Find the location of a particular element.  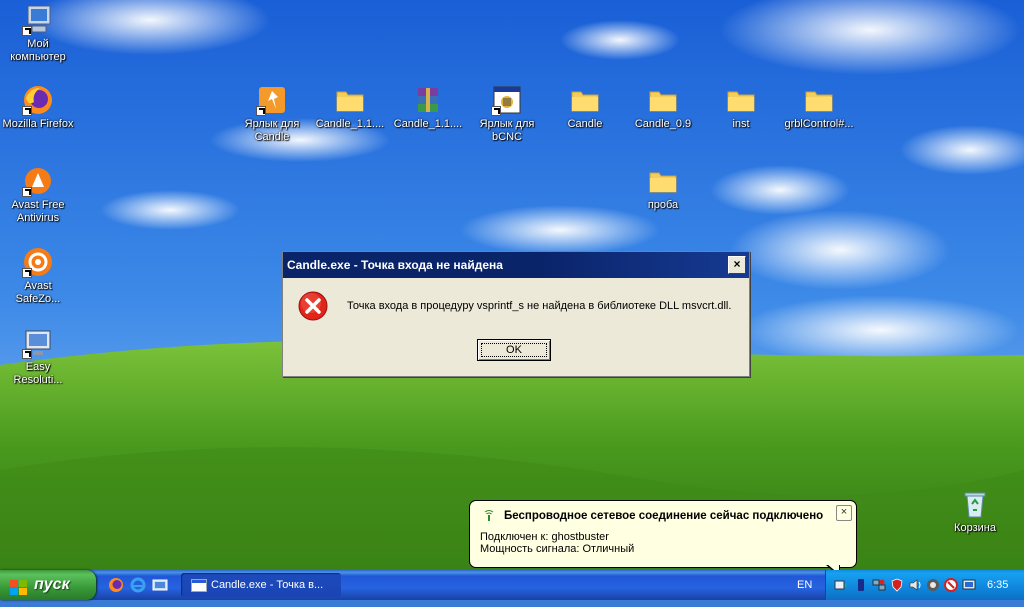

security-alert-icon is located at coordinates (951, 585).